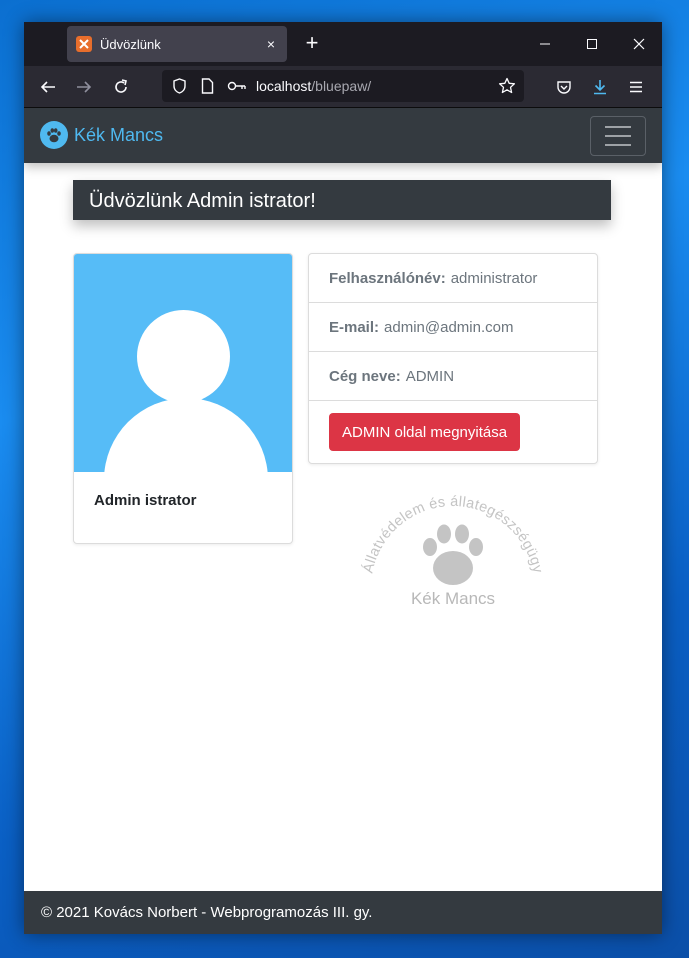  I want to click on profile-name: Admin istrator, so click(145, 500).